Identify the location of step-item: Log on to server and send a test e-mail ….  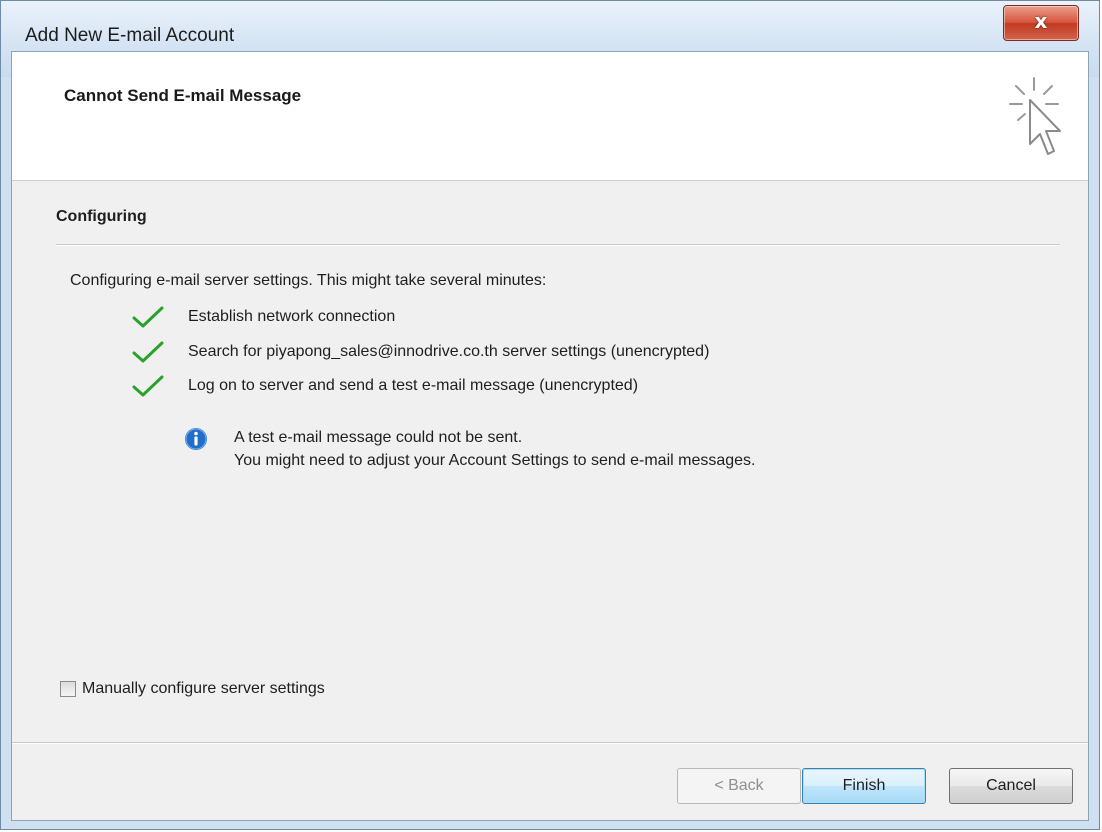
(385, 386).